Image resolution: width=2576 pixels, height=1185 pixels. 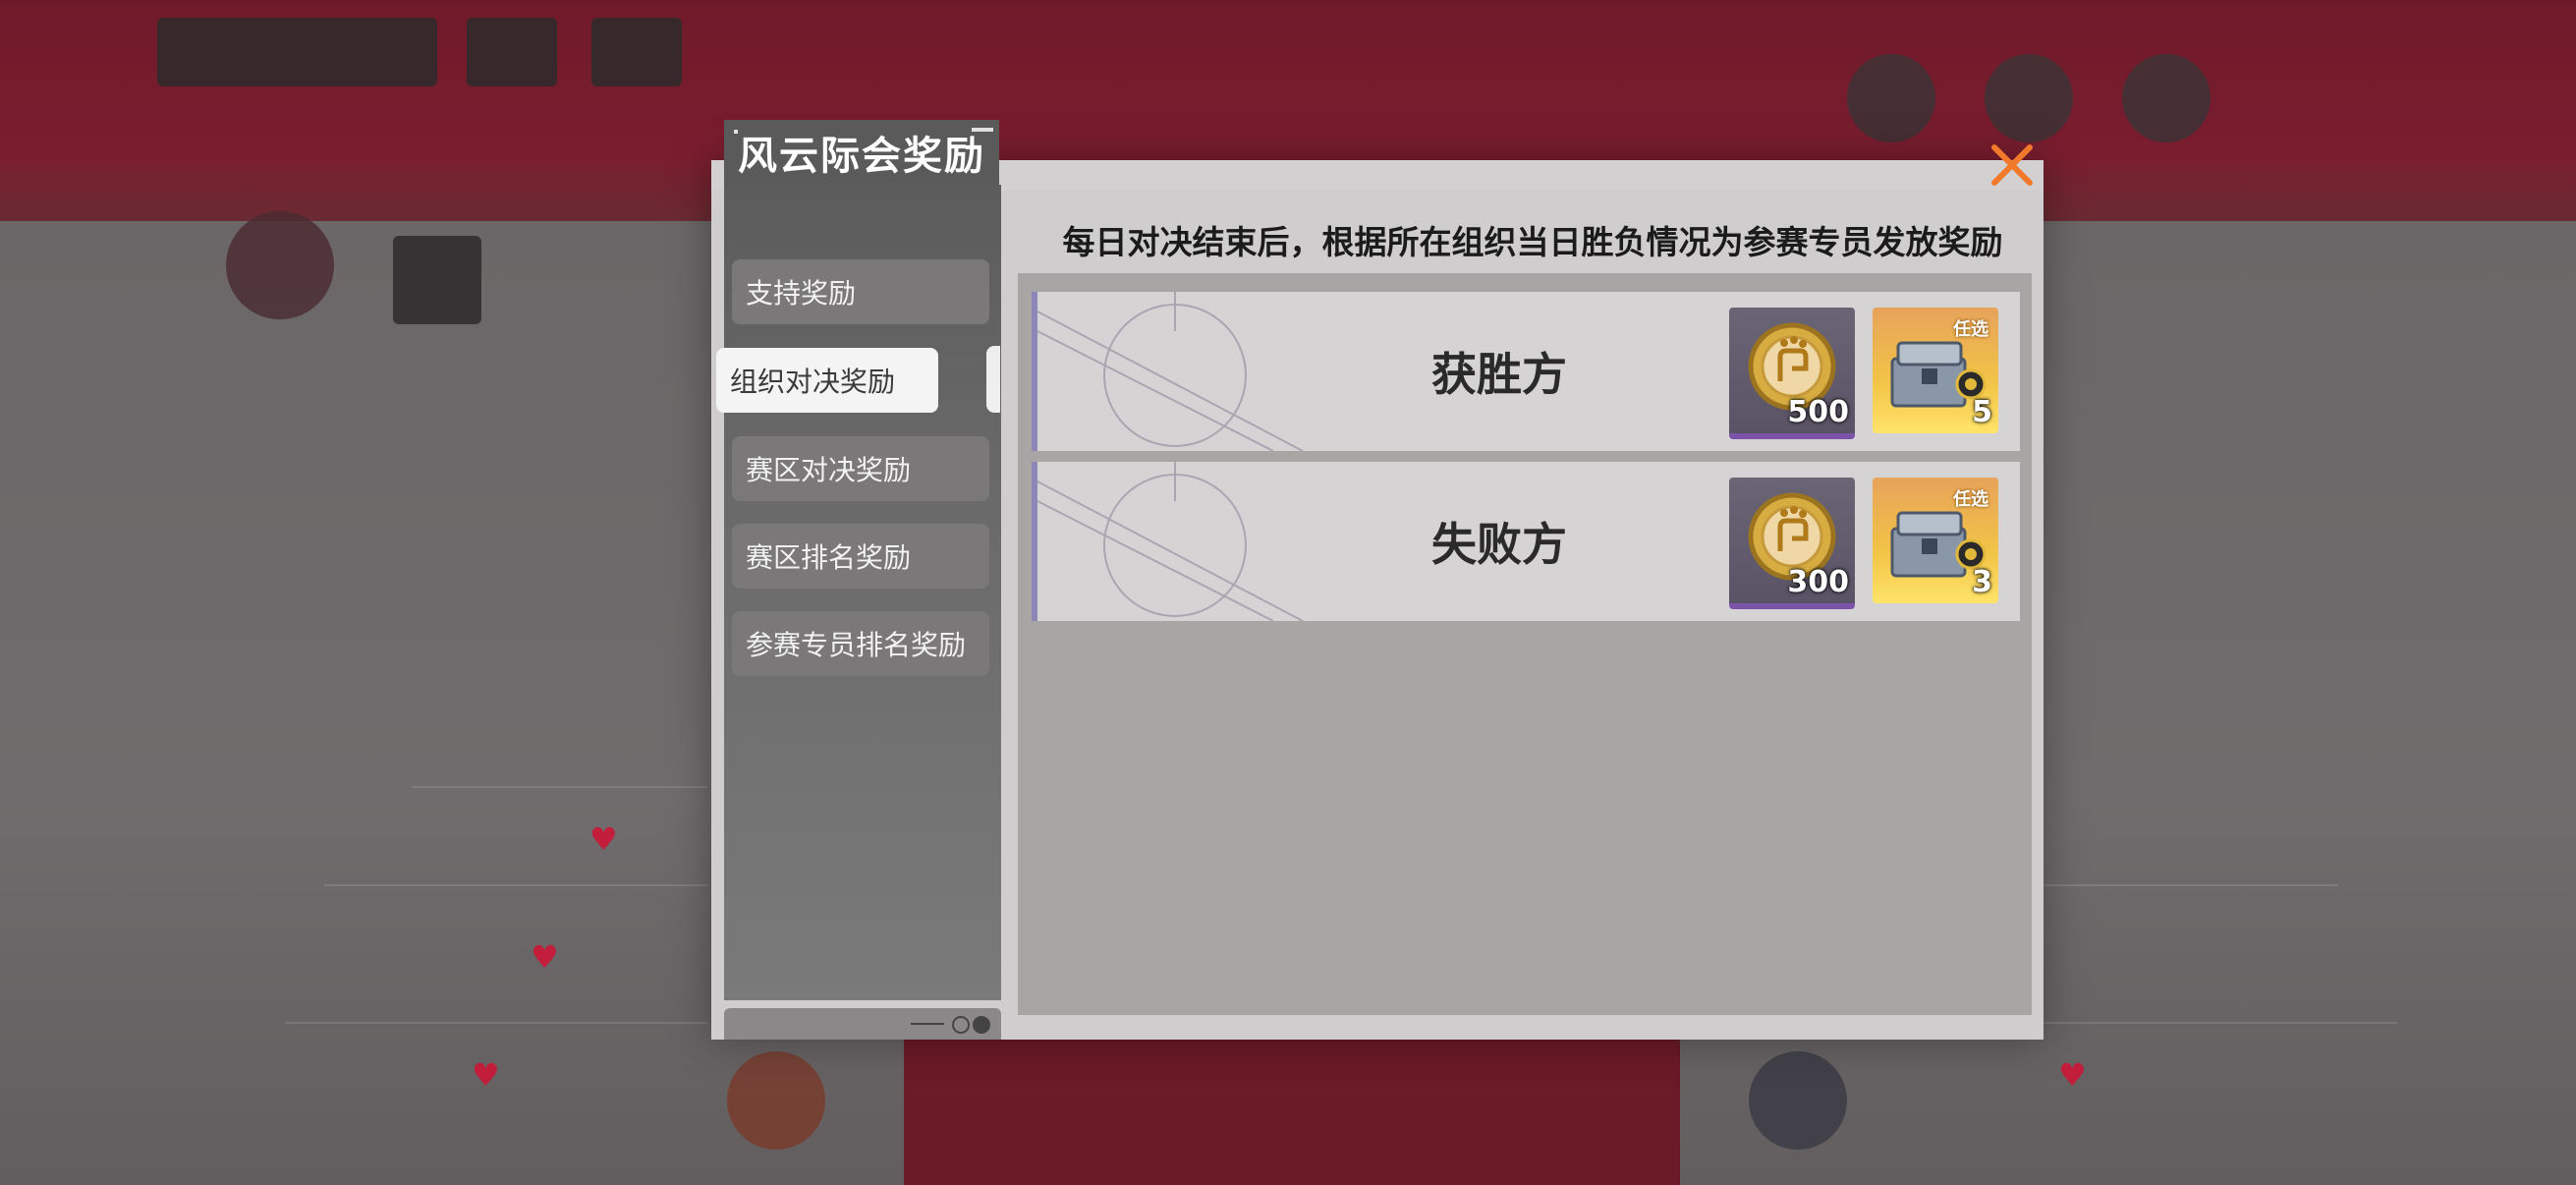 I want to click on sidebar-item-label: 组织对决奖励, so click(x=813, y=382).